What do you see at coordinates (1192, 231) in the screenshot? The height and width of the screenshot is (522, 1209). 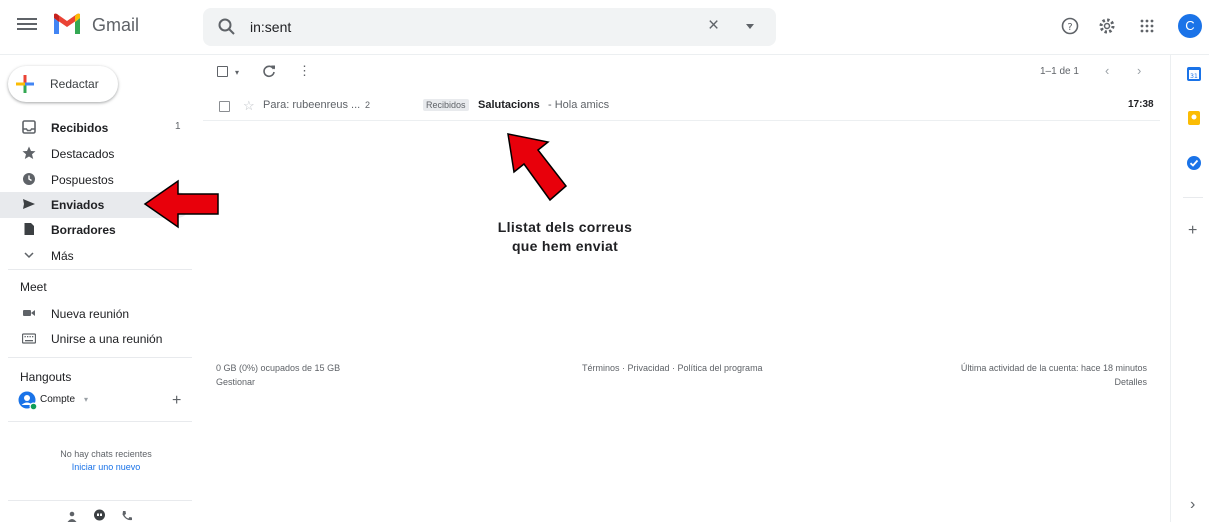 I see `add-addon-plus-icon: +` at bounding box center [1192, 231].